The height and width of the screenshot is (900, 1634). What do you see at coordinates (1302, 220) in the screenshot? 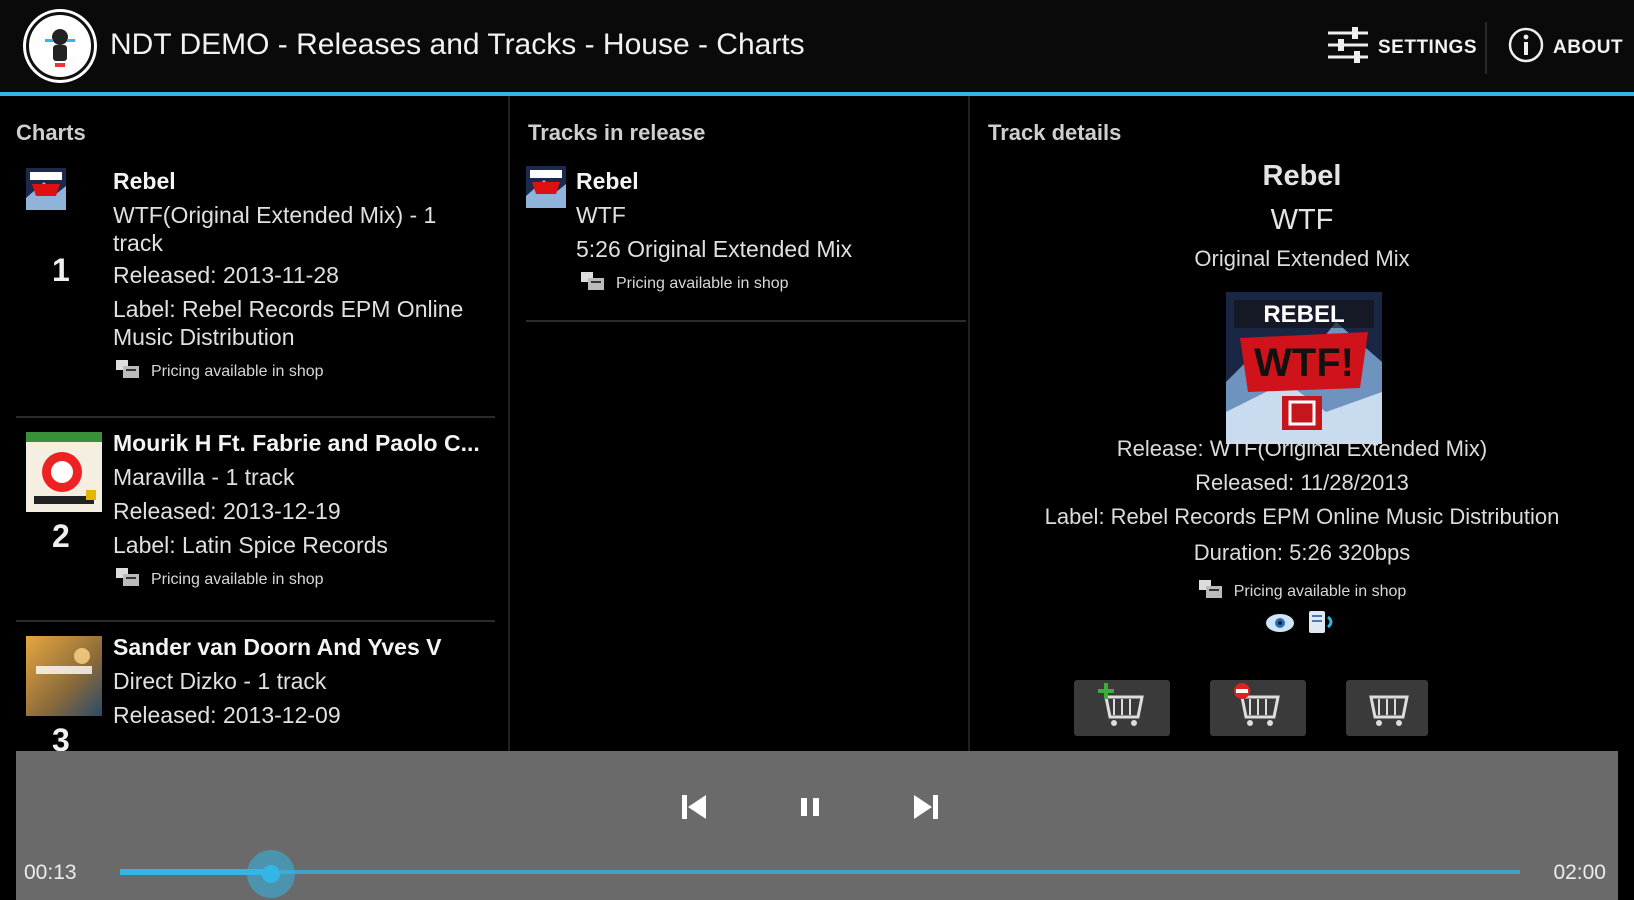
I see `detail-title: WTF` at bounding box center [1302, 220].